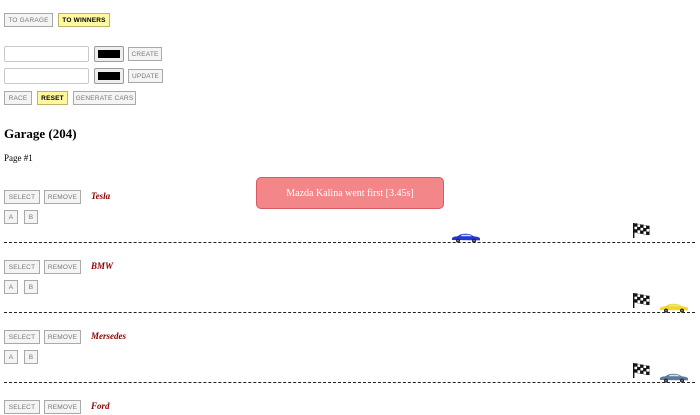  Describe the element at coordinates (108, 336) in the screenshot. I see `car-name: Mersedes` at that location.